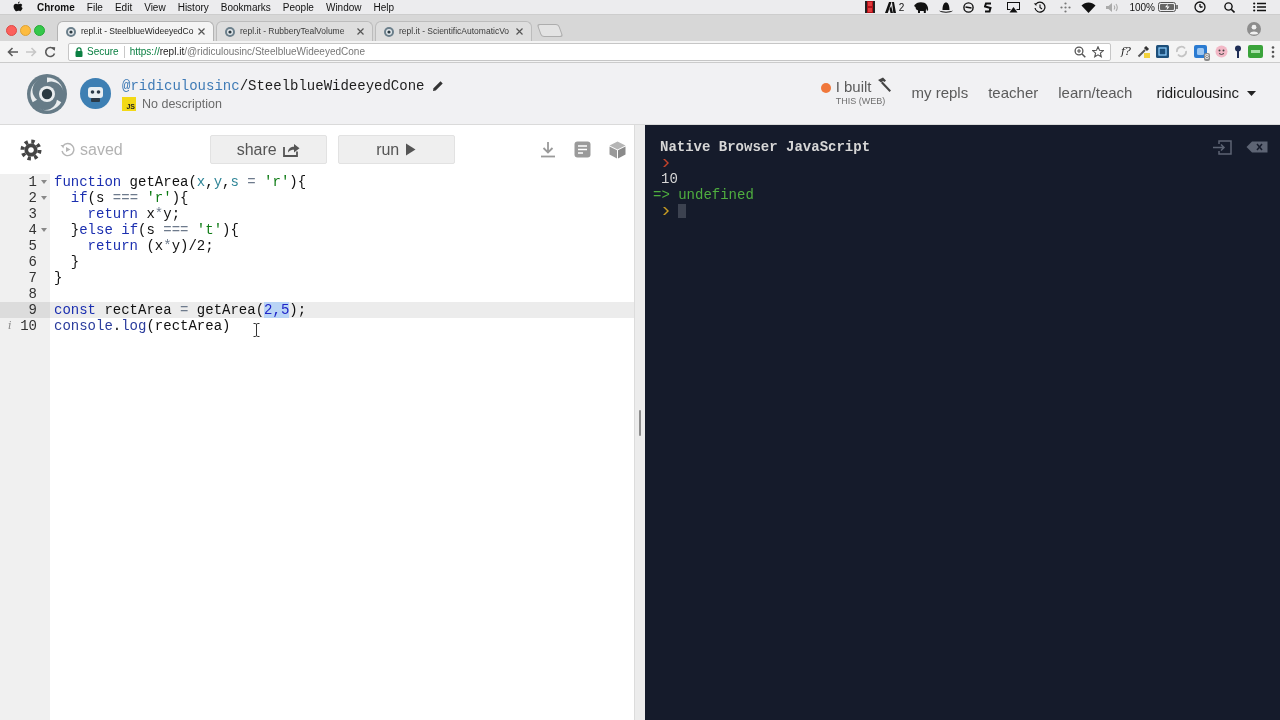  What do you see at coordinates (940, 93) in the screenshot?
I see `nav-link: my repls` at bounding box center [940, 93].